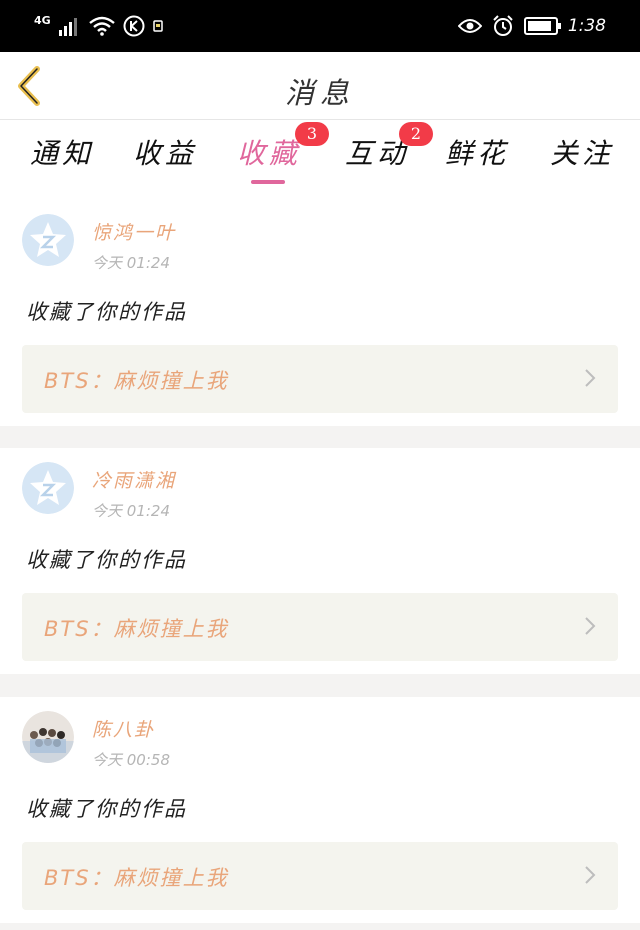  What do you see at coordinates (123, 728) in the screenshot?
I see `username: 陈八卦` at bounding box center [123, 728].